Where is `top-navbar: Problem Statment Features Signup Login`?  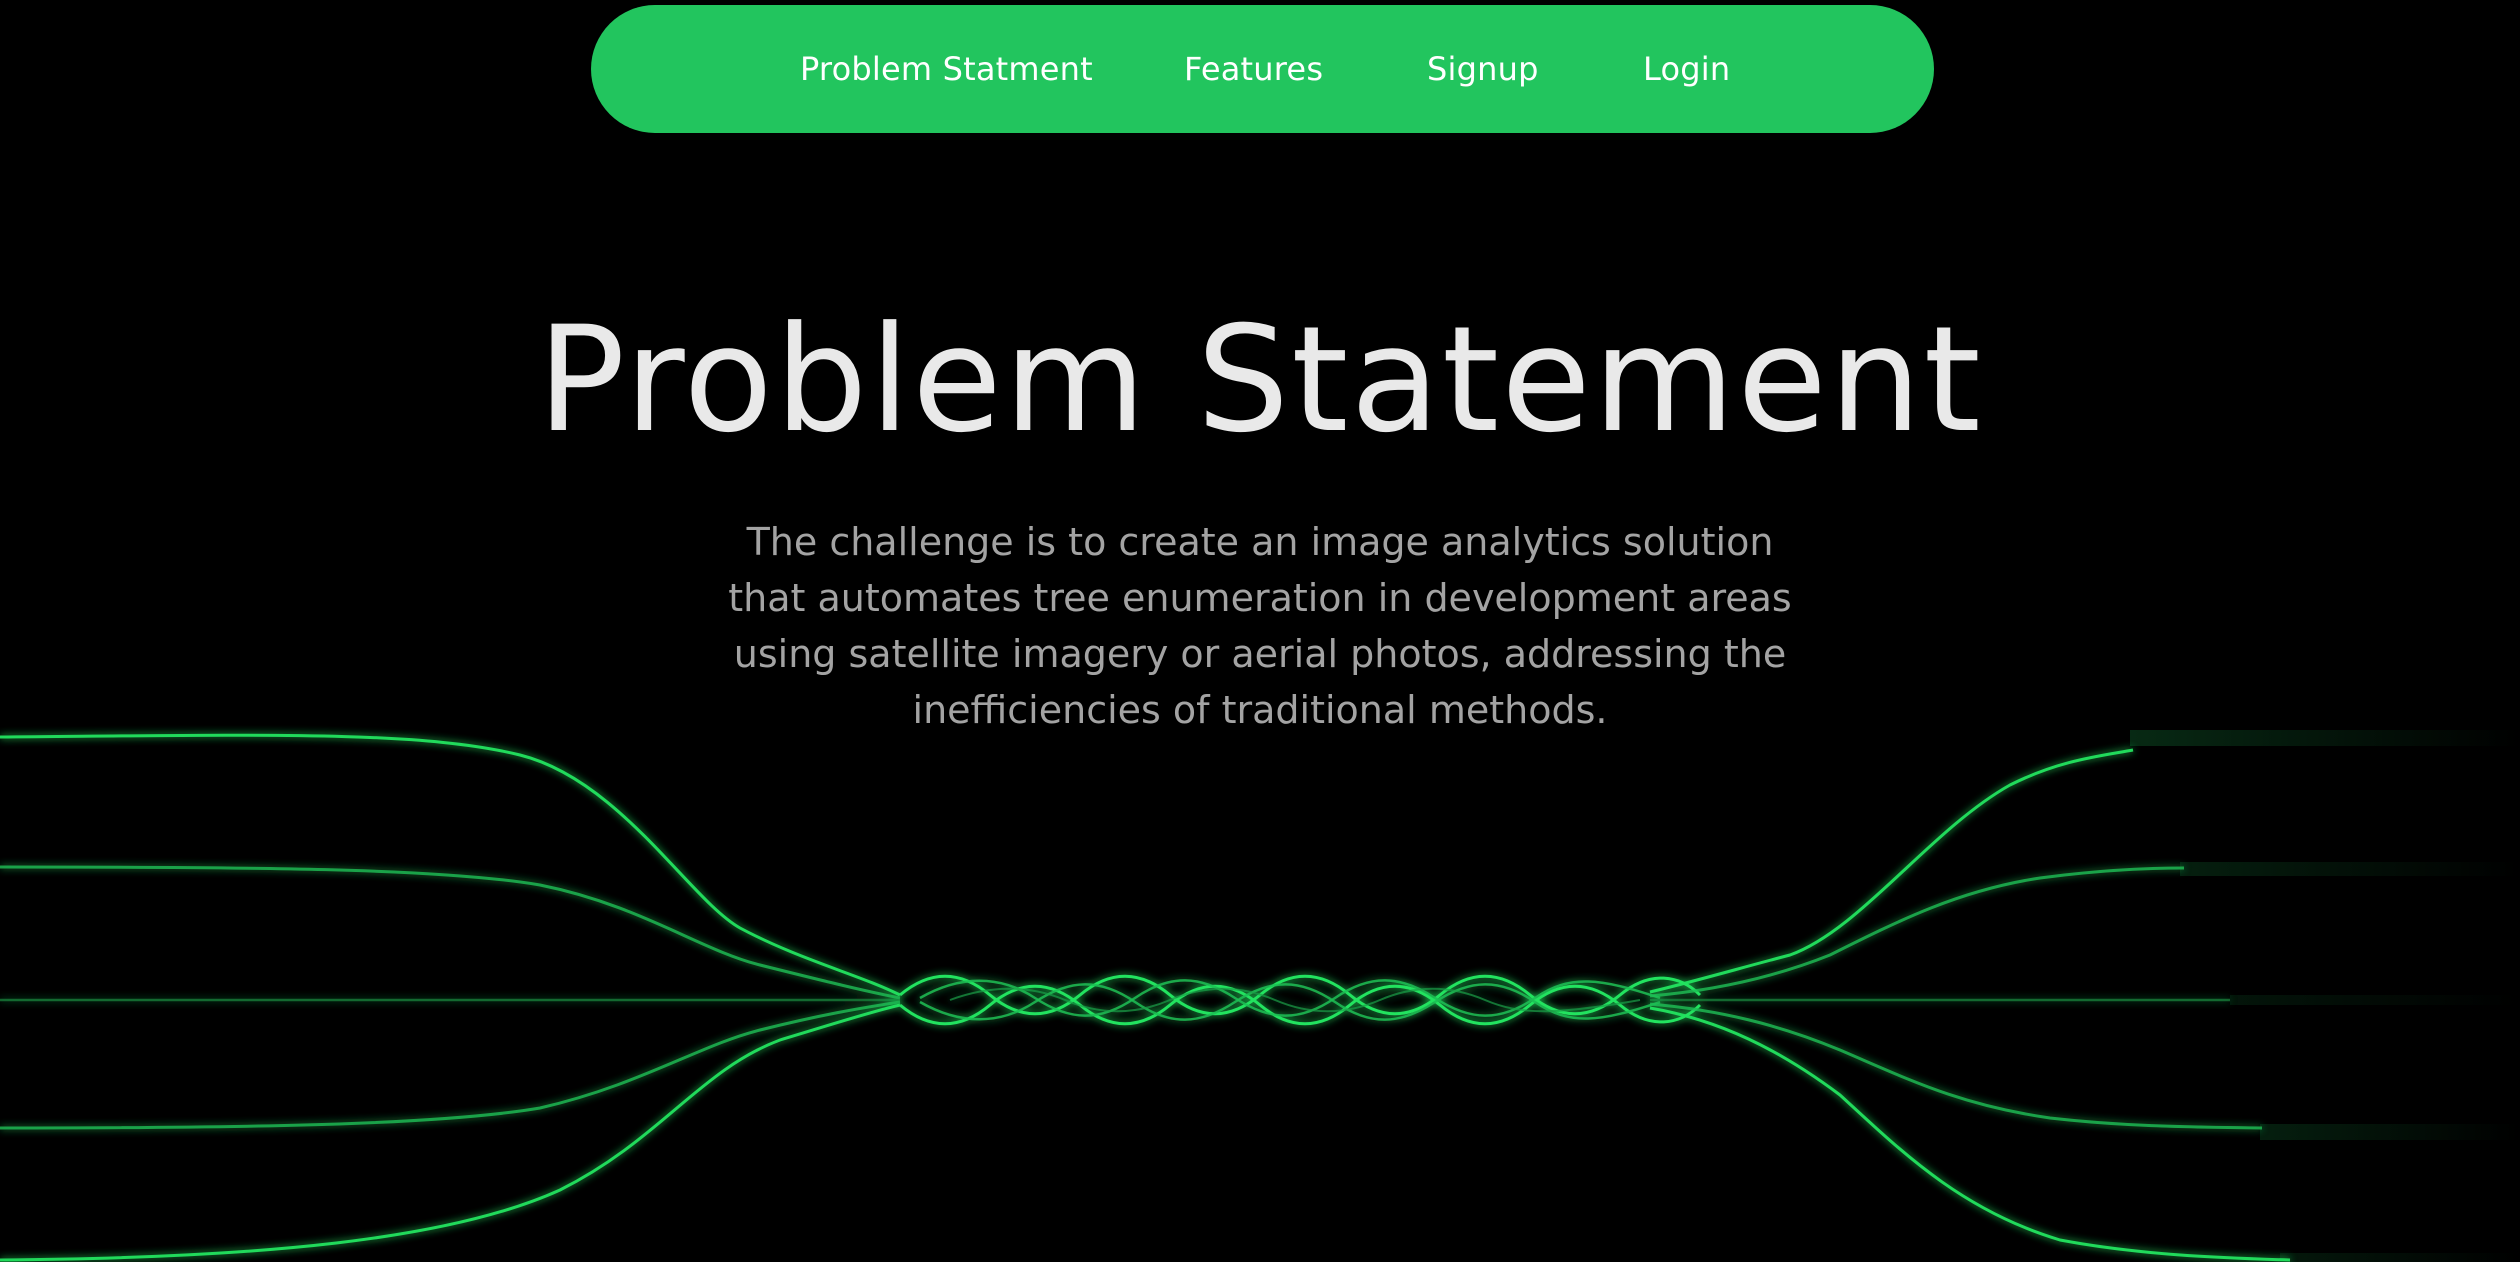
top-navbar: Problem Statment Features Signup Login is located at coordinates (1262, 69).